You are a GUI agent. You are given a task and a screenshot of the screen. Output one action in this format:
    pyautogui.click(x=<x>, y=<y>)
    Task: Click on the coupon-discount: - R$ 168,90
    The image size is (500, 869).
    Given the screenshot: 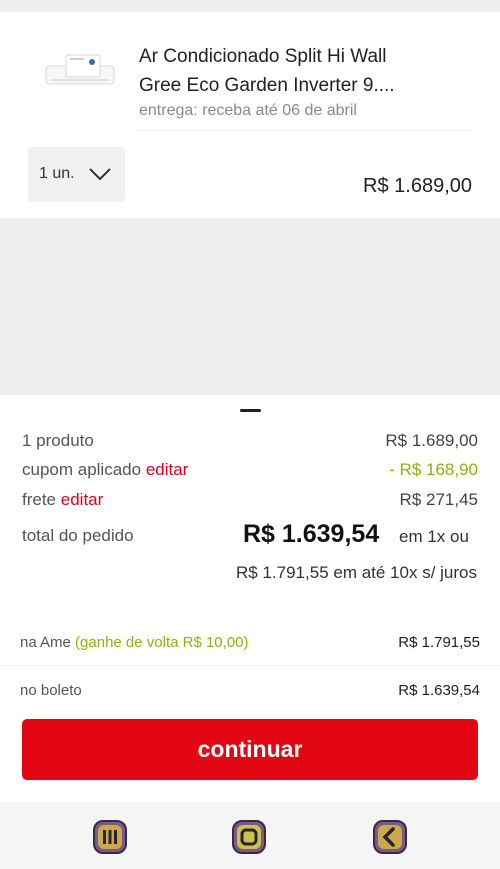 What is the action you would take?
    pyautogui.click(x=433, y=469)
    